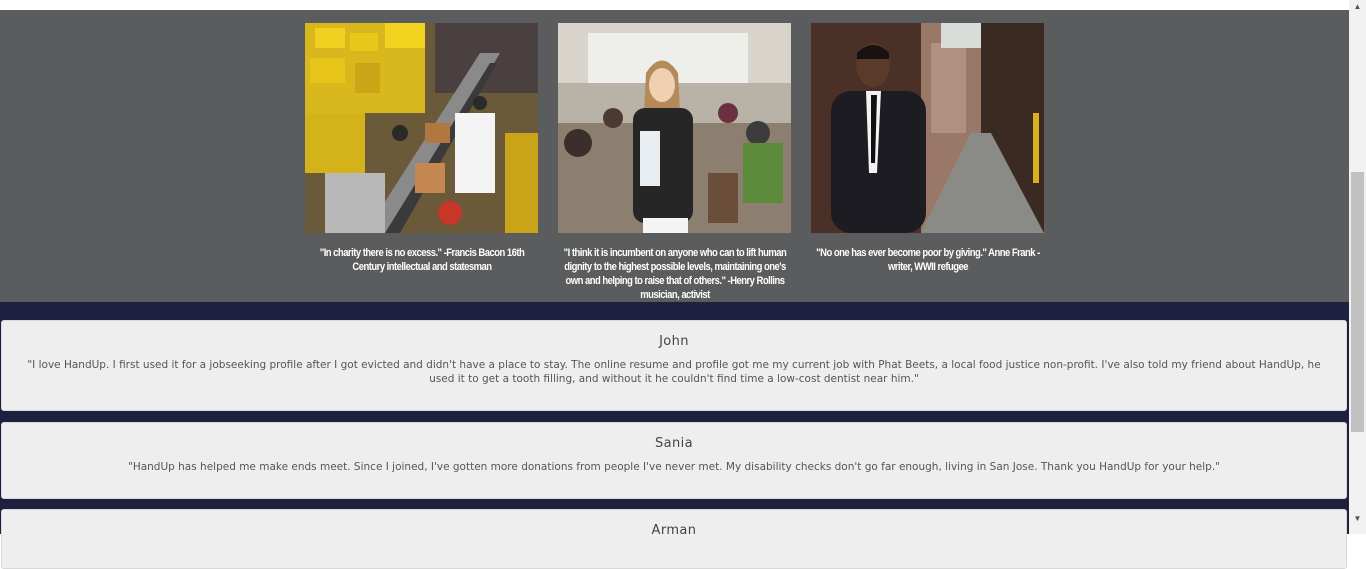 The height and width of the screenshot is (569, 1366). Describe the element at coordinates (1357, 519) in the screenshot. I see `scroll-down-icon: ▼` at that location.